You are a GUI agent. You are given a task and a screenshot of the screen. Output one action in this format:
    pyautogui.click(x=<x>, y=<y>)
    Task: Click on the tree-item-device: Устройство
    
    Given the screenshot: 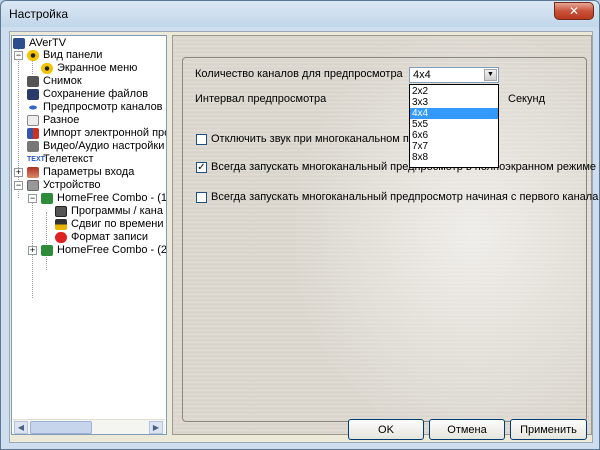 What is the action you would take?
    pyautogui.click(x=96, y=185)
    